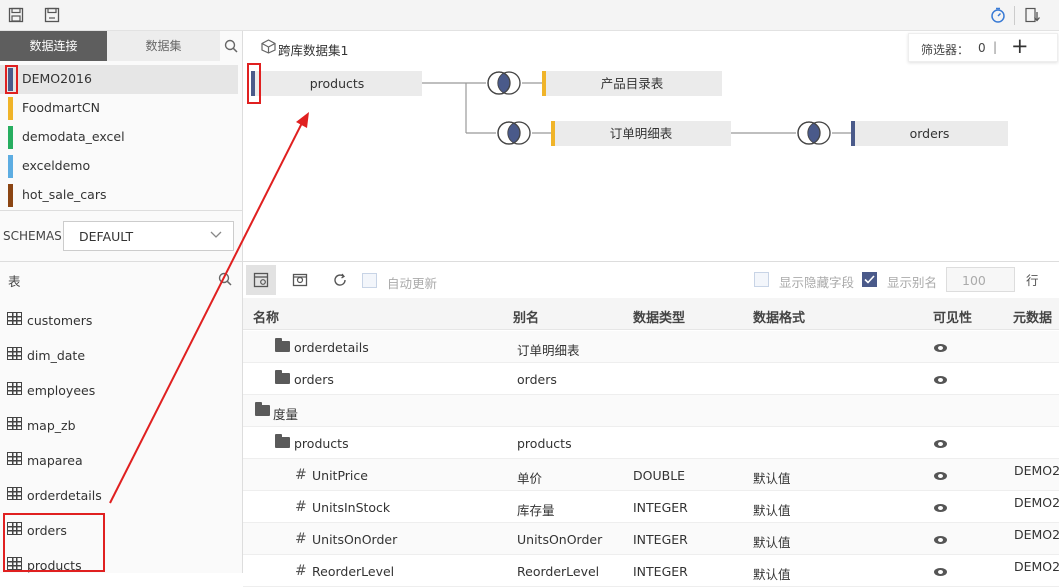 The width and height of the screenshot is (1059, 587). Describe the element at coordinates (120, 425) in the screenshot. I see `table-item-map-zb: map_zb` at that location.